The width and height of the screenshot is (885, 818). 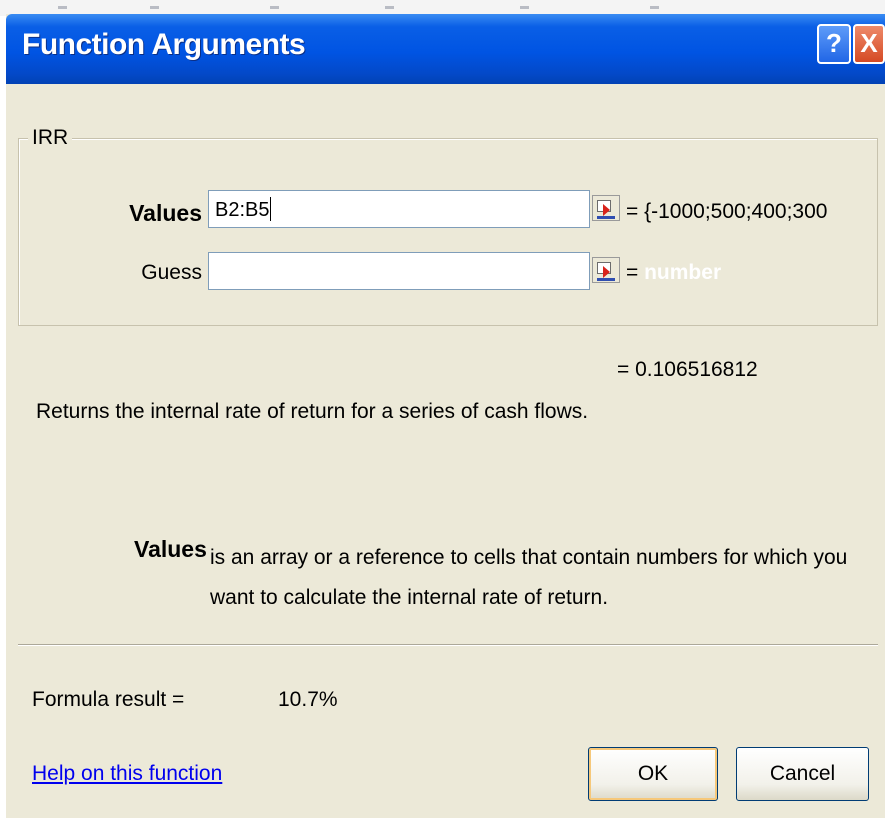 I want to click on guess-evaluated: = number, so click(x=673, y=273).